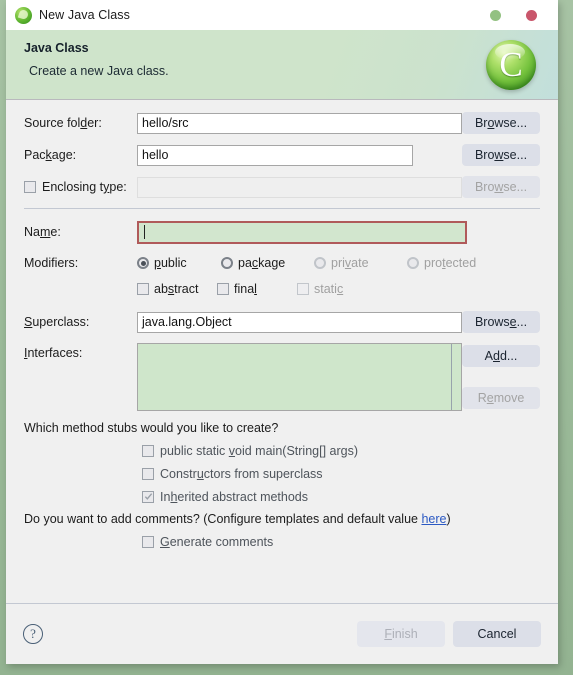 This screenshot has height=675, width=573. Describe the element at coordinates (320, 263) in the screenshot. I see `radio-private-icon` at that location.